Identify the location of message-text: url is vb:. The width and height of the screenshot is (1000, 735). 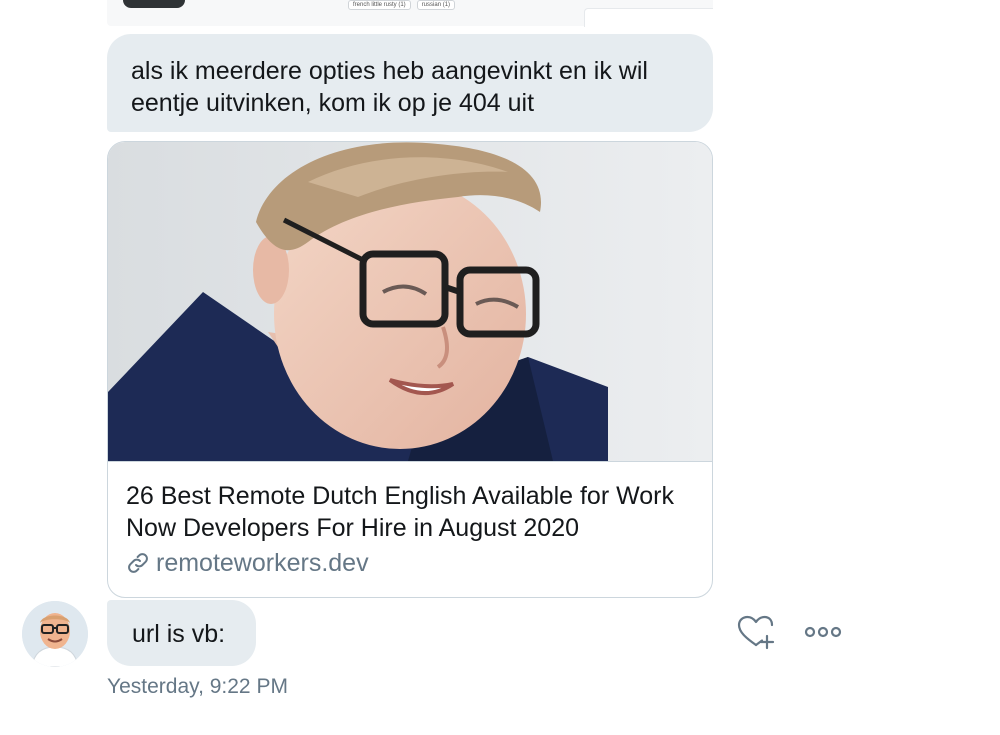
(179, 634).